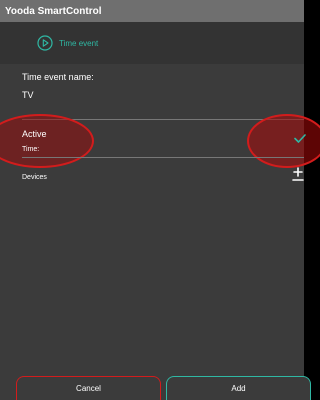 This screenshot has height=400, width=320. What do you see at coordinates (53, 11) in the screenshot?
I see `app-title: Yooda SmartControl` at bounding box center [53, 11].